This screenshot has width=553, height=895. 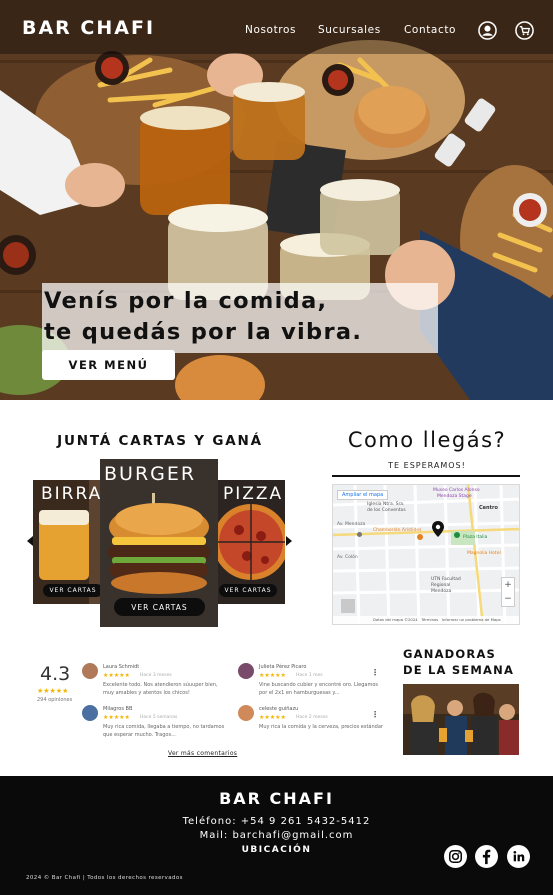 I want to click on footer-brand: BAR CHAFI, so click(x=276, y=798).